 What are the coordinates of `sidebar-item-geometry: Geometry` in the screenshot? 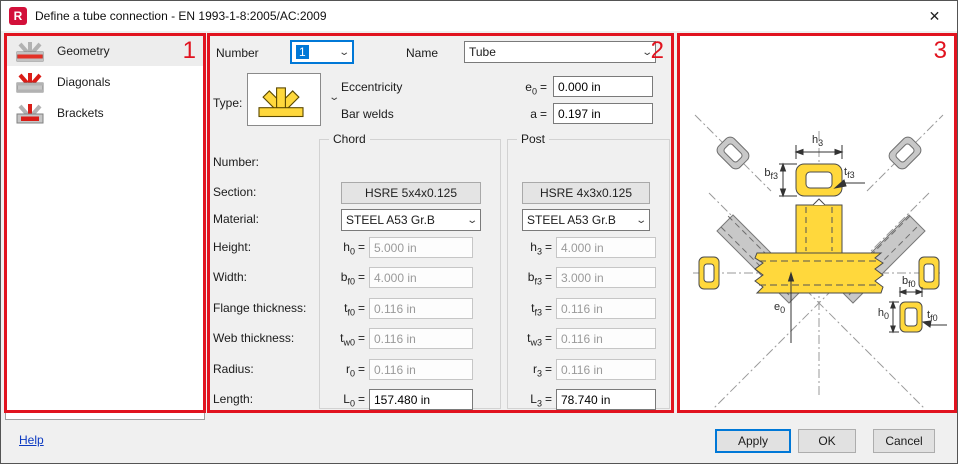 It's located at (105, 50).